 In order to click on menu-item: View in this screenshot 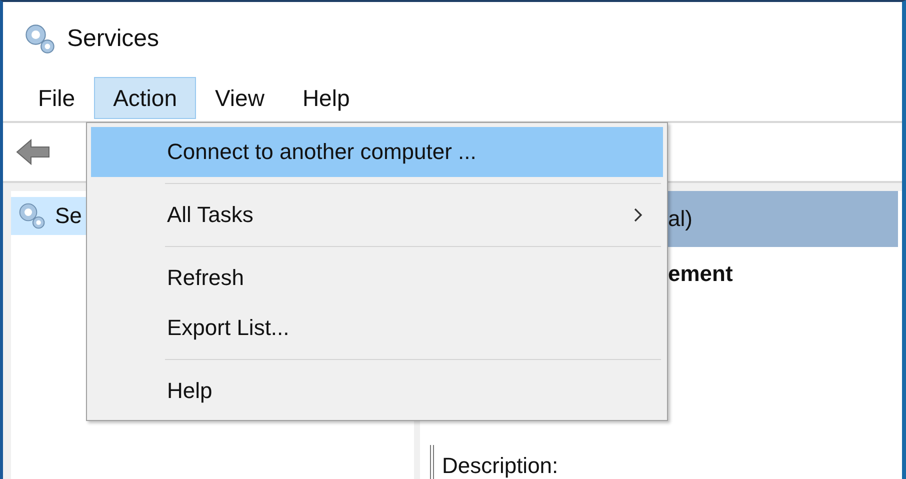, I will do `click(240, 98)`.